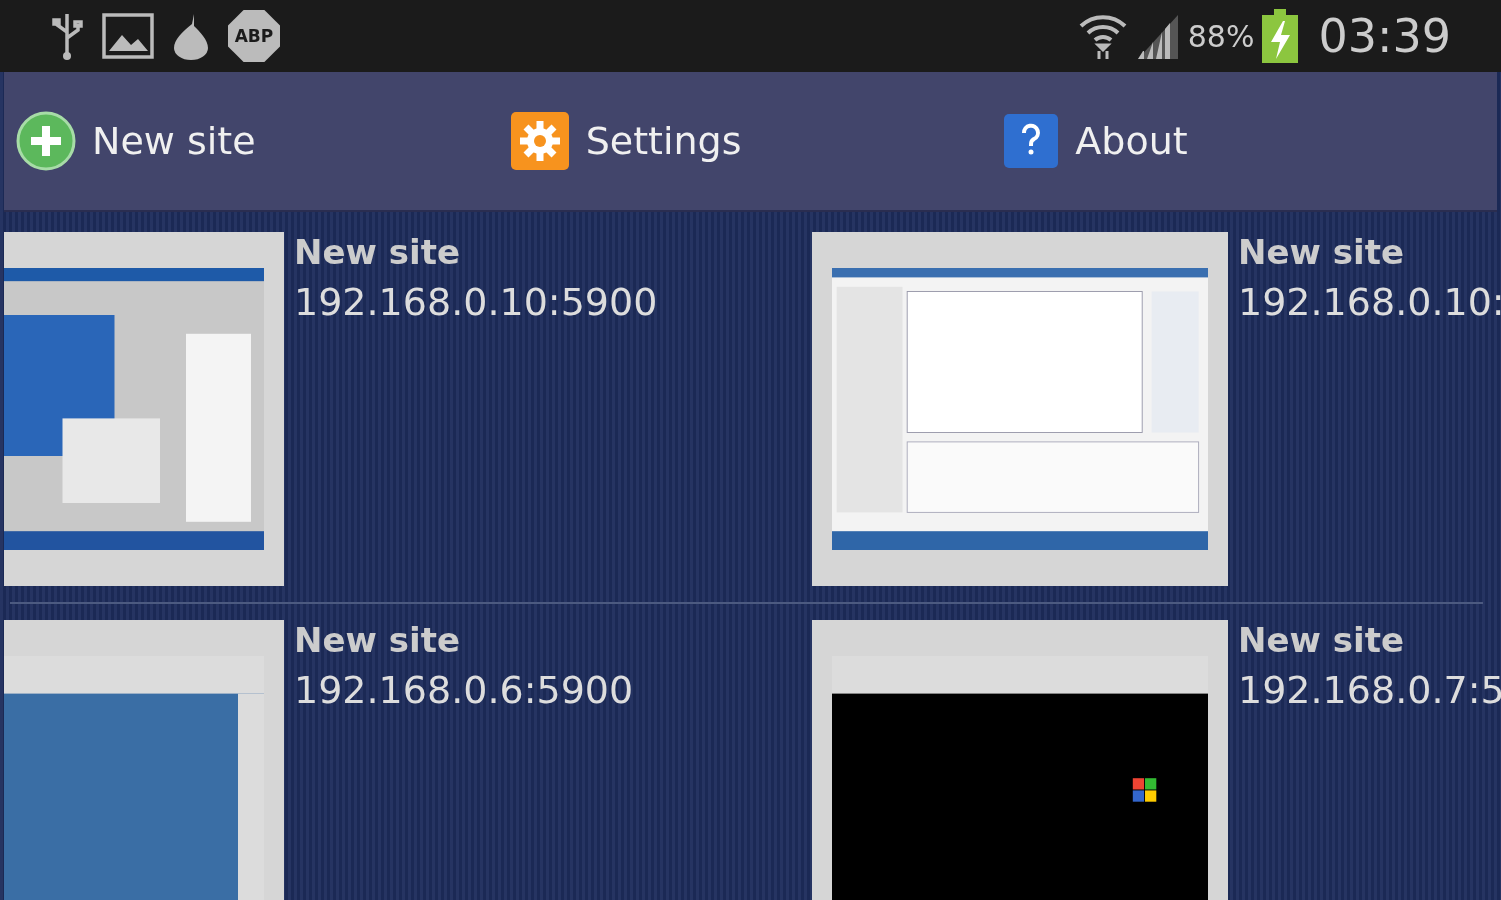 This screenshot has width=1501, height=900. I want to click on site-address: 192.168.0.10:5900, so click(476, 302).